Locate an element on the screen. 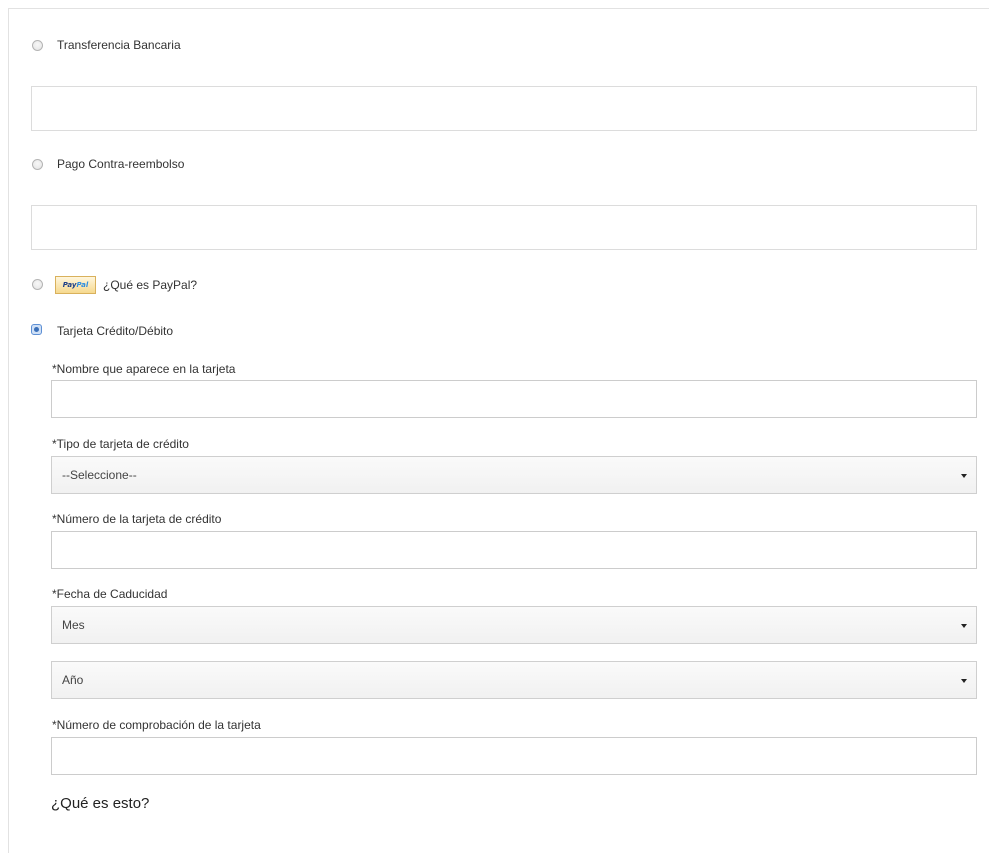 The height and width of the screenshot is (853, 989). option-label-bank-transfer: Transferencia Bancaria is located at coordinates (119, 45).